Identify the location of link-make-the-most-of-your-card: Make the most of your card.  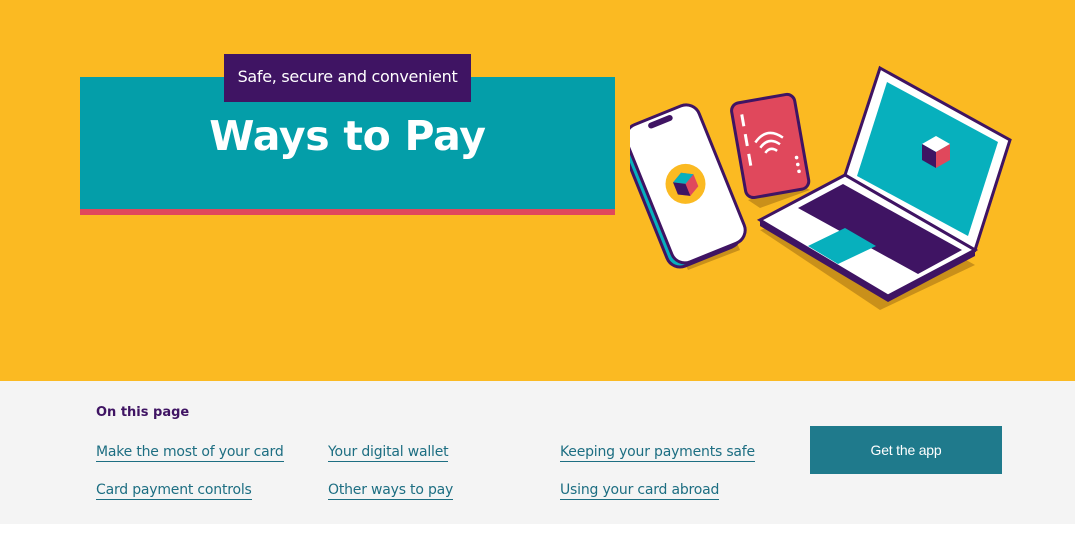
(190, 453).